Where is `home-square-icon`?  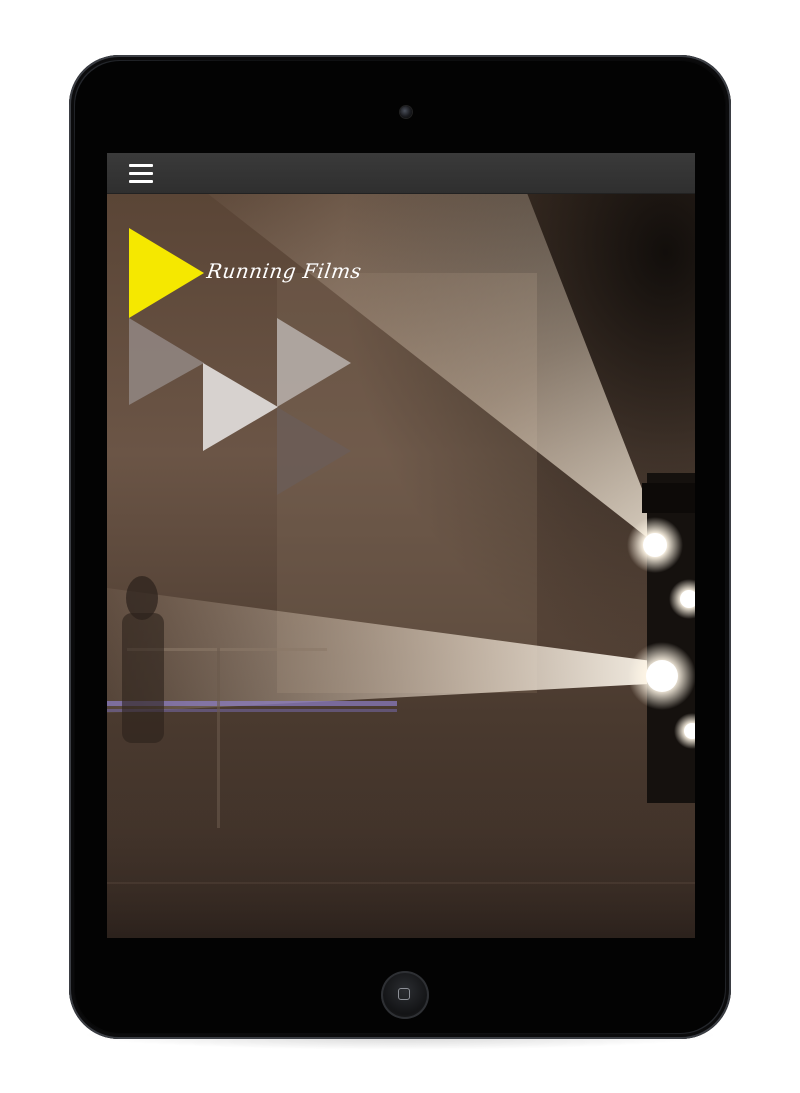
home-square-icon is located at coordinates (404, 994).